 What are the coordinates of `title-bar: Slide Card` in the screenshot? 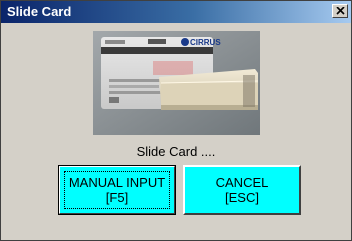 It's located at (176, 12).